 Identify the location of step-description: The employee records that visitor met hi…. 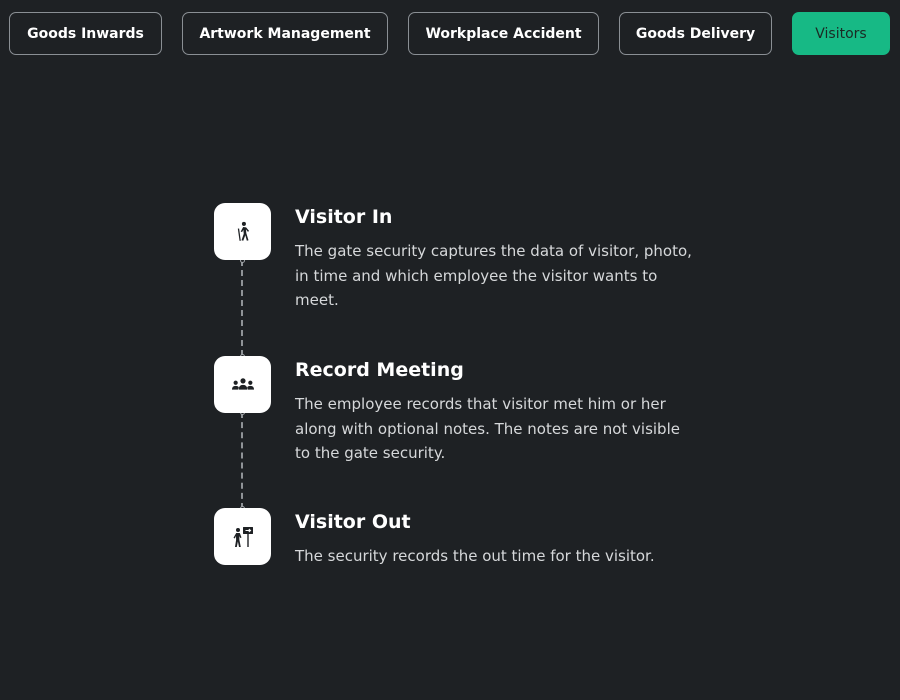
(487, 428).